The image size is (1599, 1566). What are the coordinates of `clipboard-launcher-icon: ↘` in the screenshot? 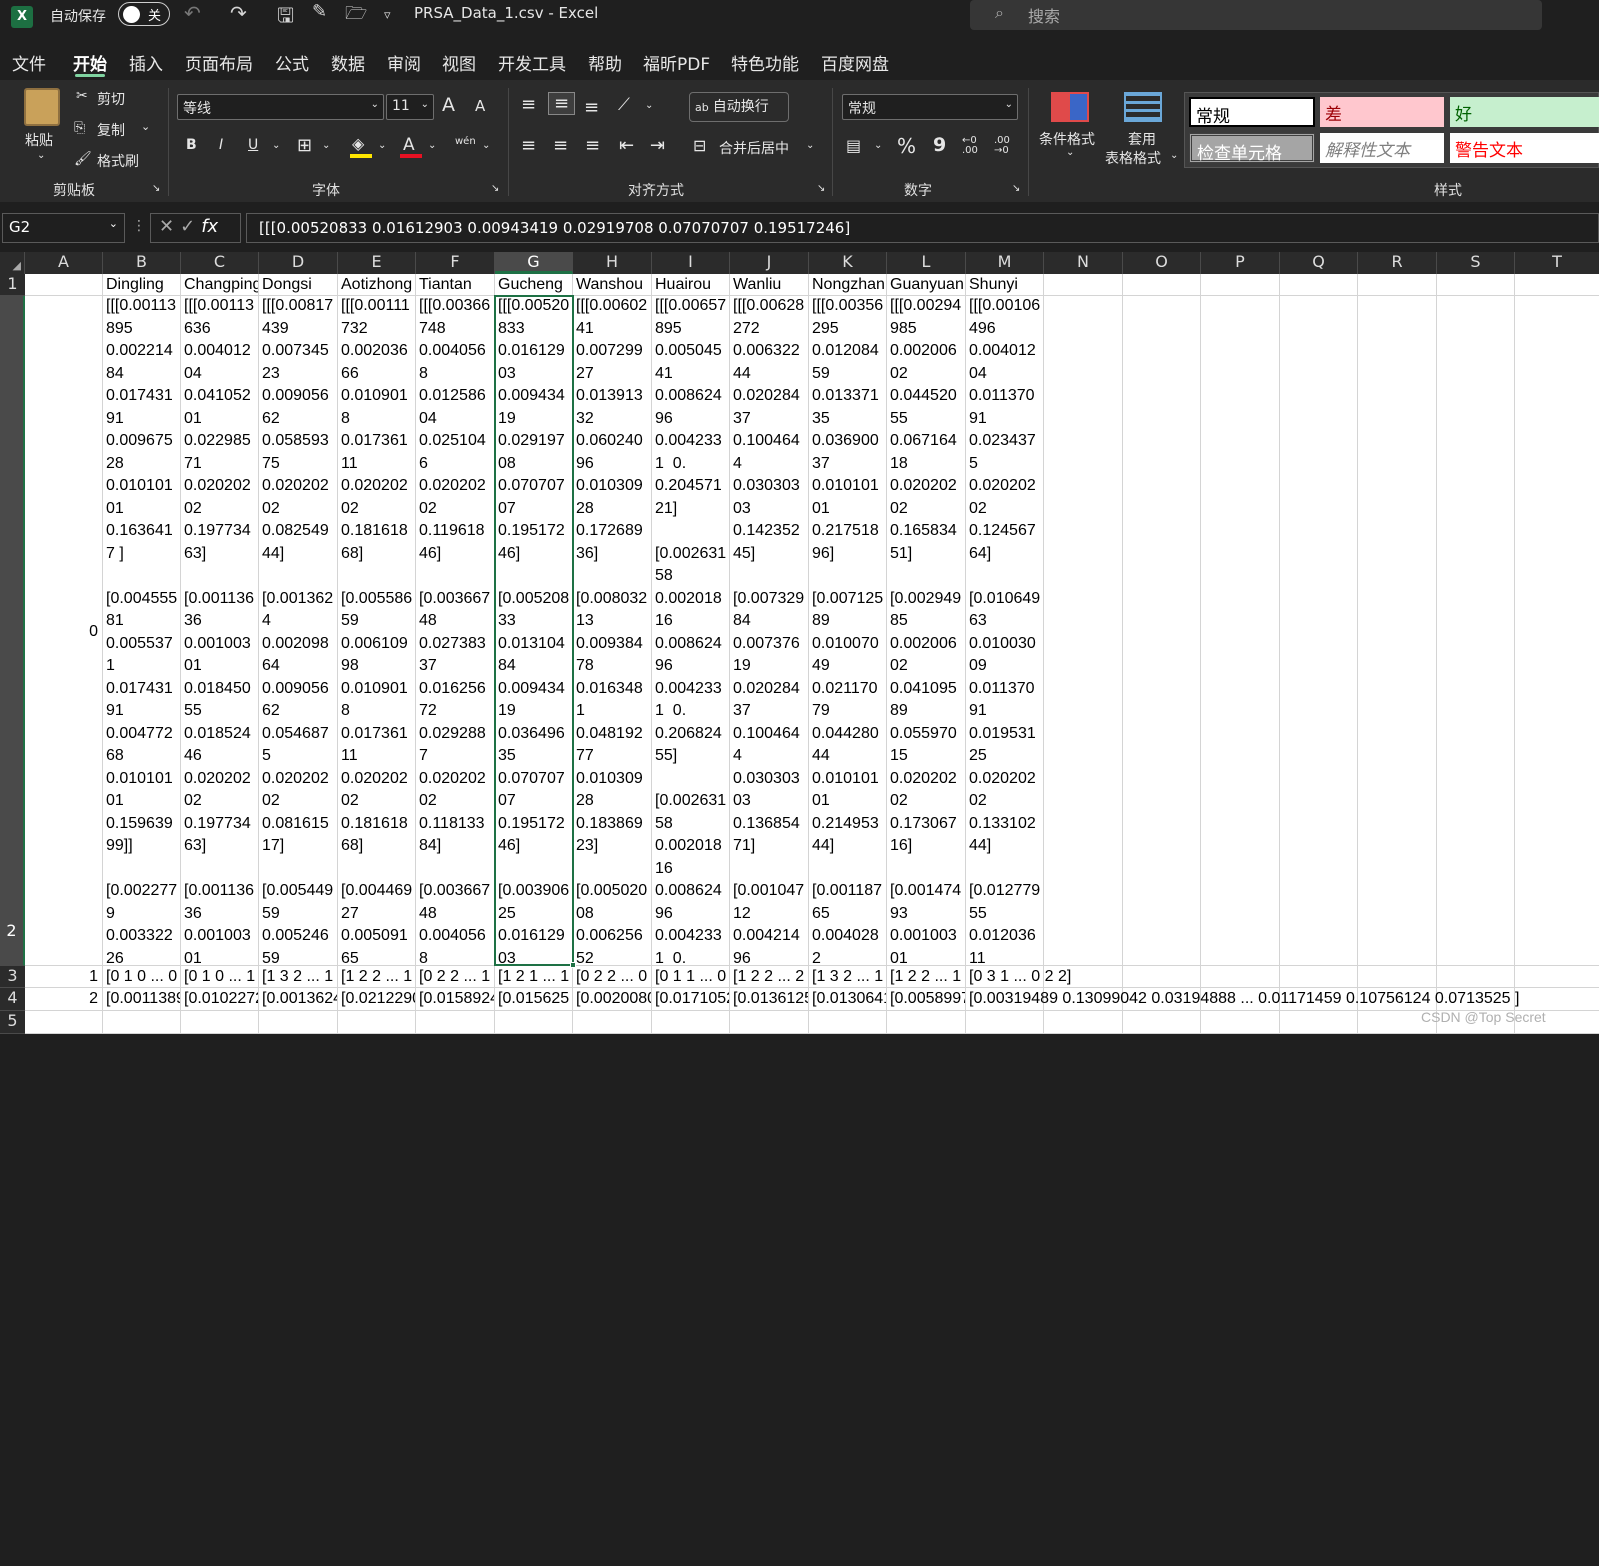 It's located at (156, 188).